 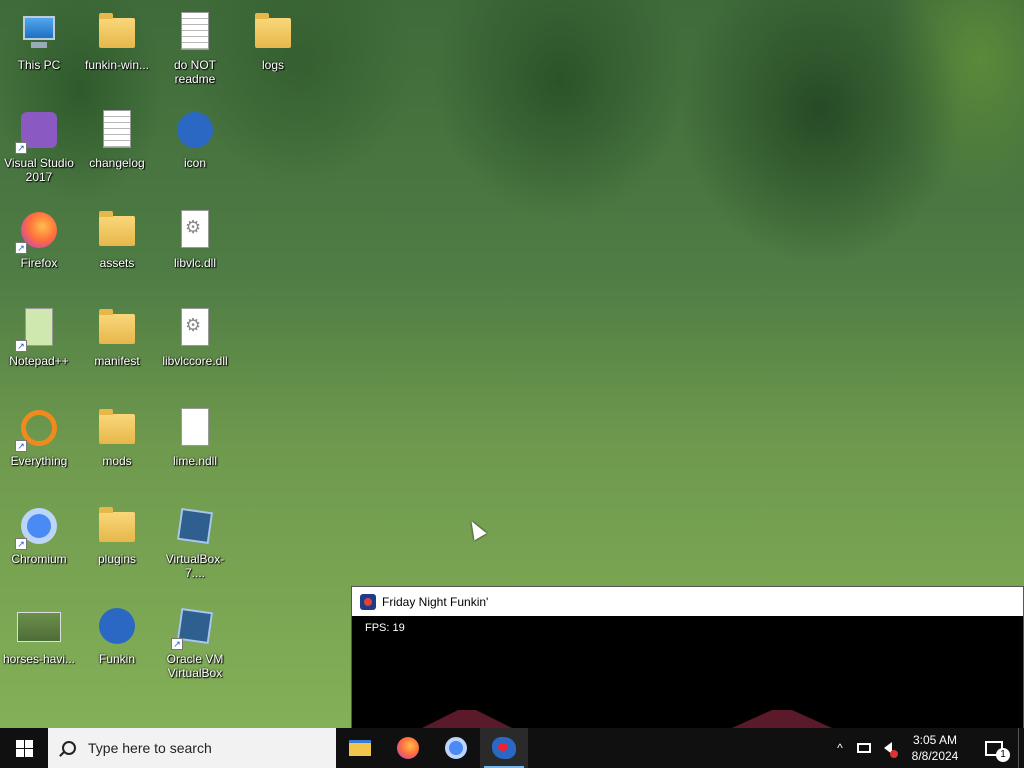 I want to click on desktop-icon-assets: assets, so click(x=117, y=238).